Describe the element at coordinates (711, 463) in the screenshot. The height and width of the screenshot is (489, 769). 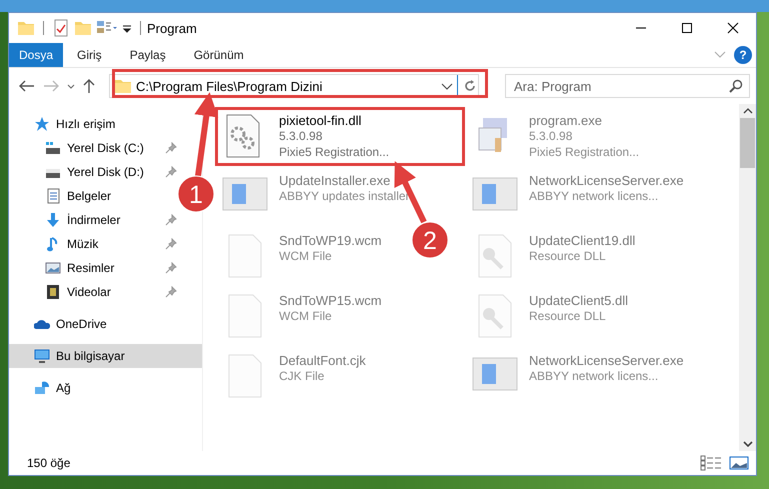
I see `details-view-icon` at that location.